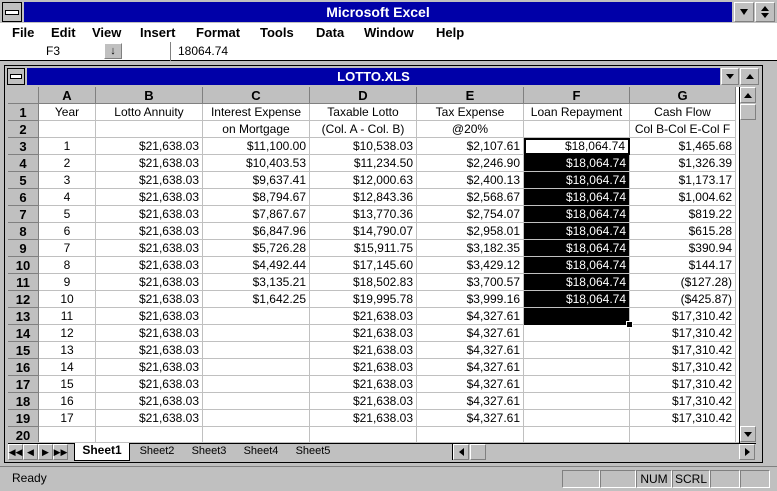 Image resolution: width=777 pixels, height=491 pixels. What do you see at coordinates (23, 146) in the screenshot?
I see `row-header: 3` at bounding box center [23, 146].